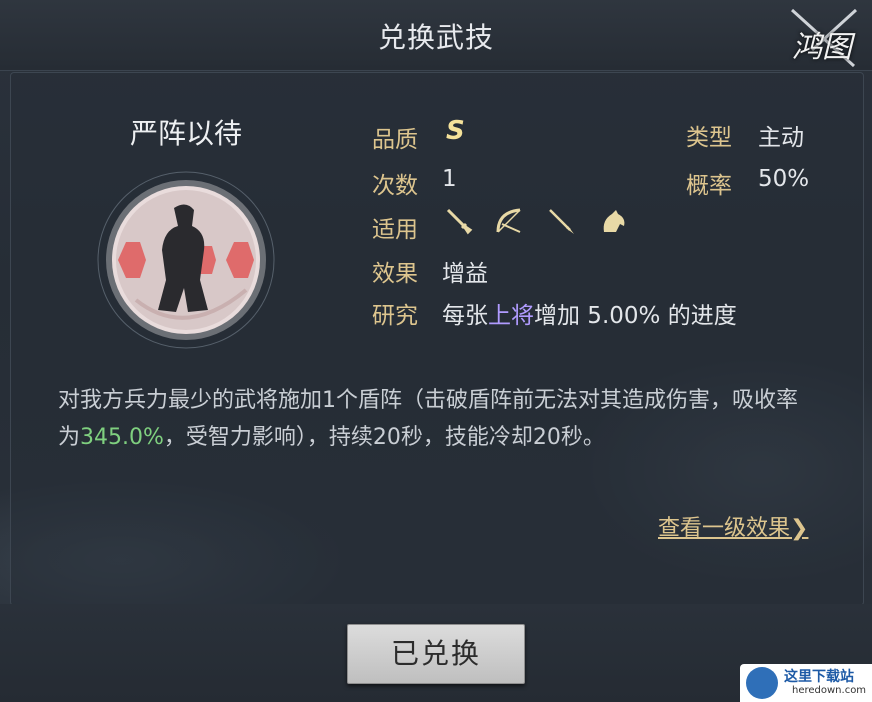  I want to click on redeemed-button: 已兑换, so click(436, 654).